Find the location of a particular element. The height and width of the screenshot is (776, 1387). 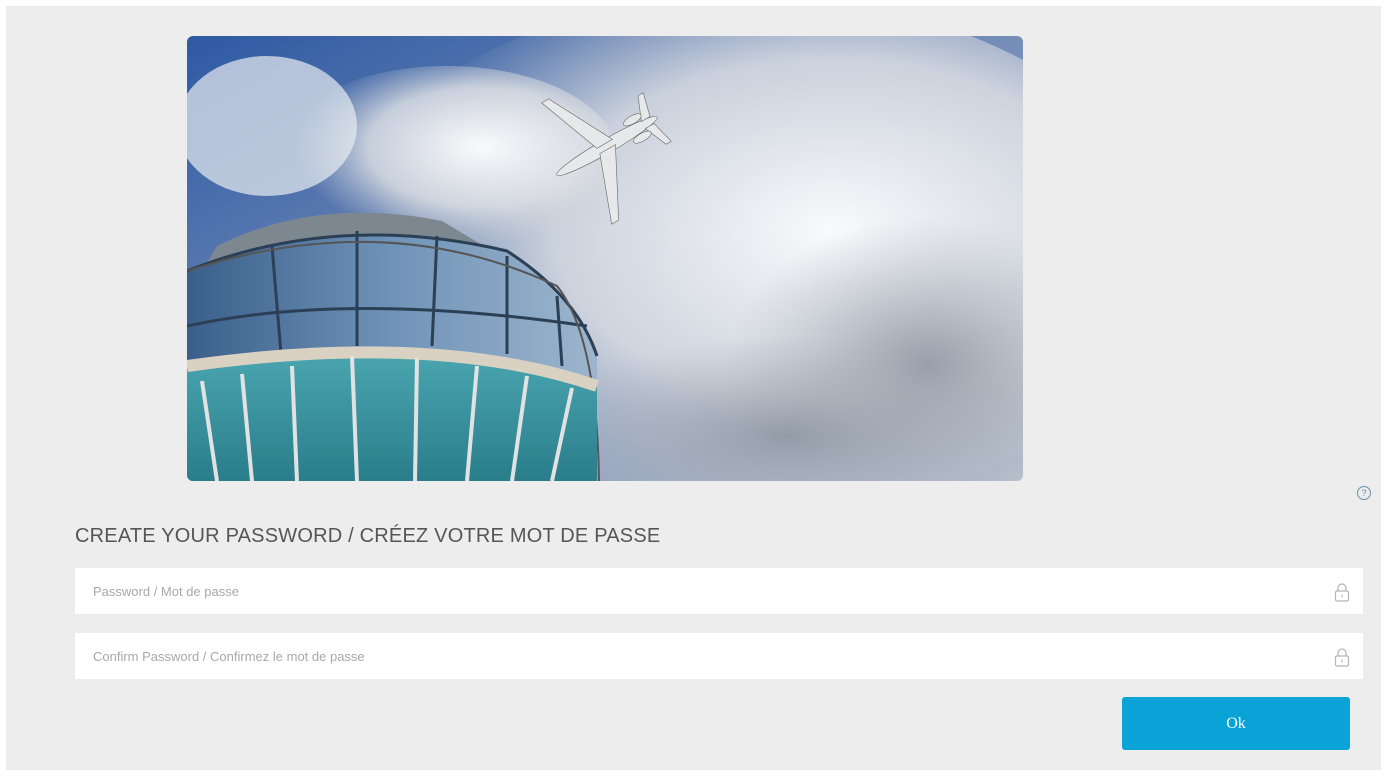

ok-button: Ok is located at coordinates (1236, 723).